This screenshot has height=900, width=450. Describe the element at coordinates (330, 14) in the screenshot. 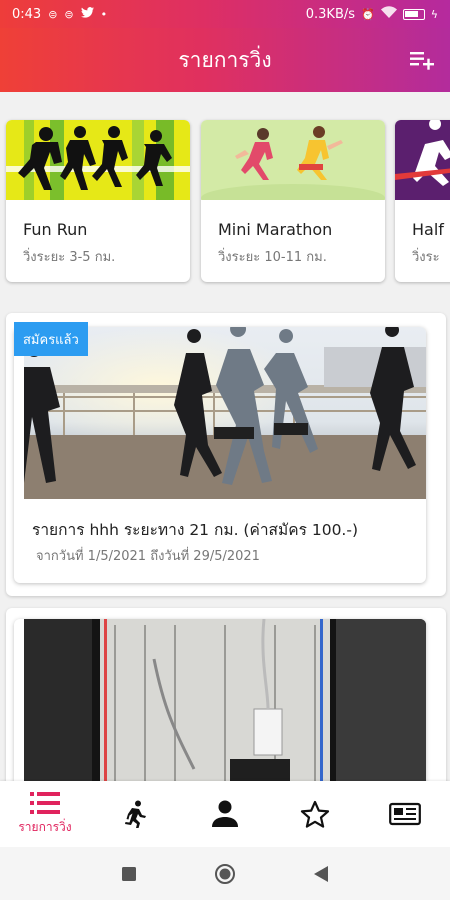

I see `network-speed: 0.3KB/s` at that location.